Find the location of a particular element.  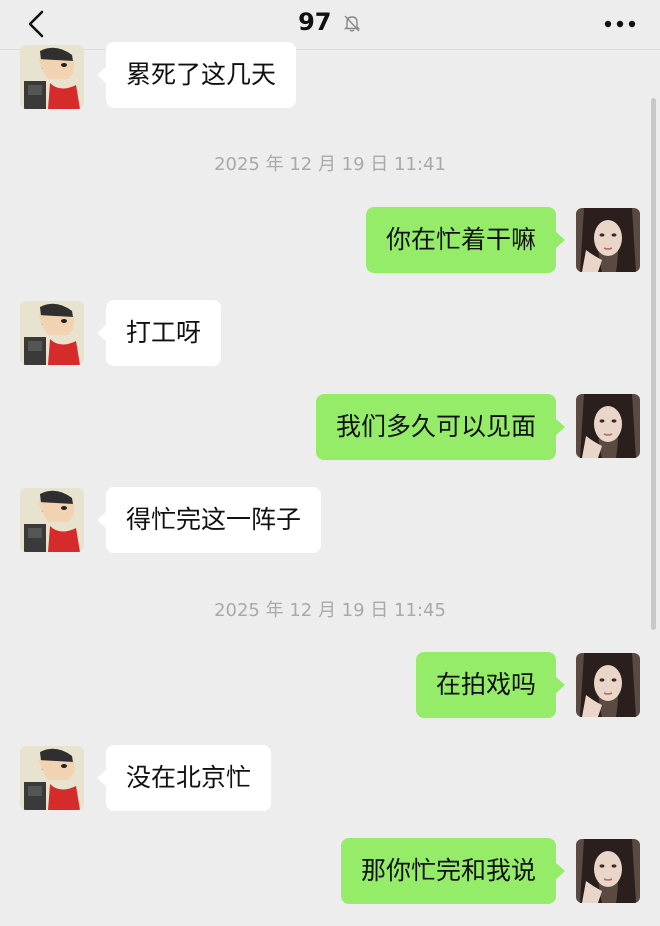

chat-header: 97 is located at coordinates (330, 25).